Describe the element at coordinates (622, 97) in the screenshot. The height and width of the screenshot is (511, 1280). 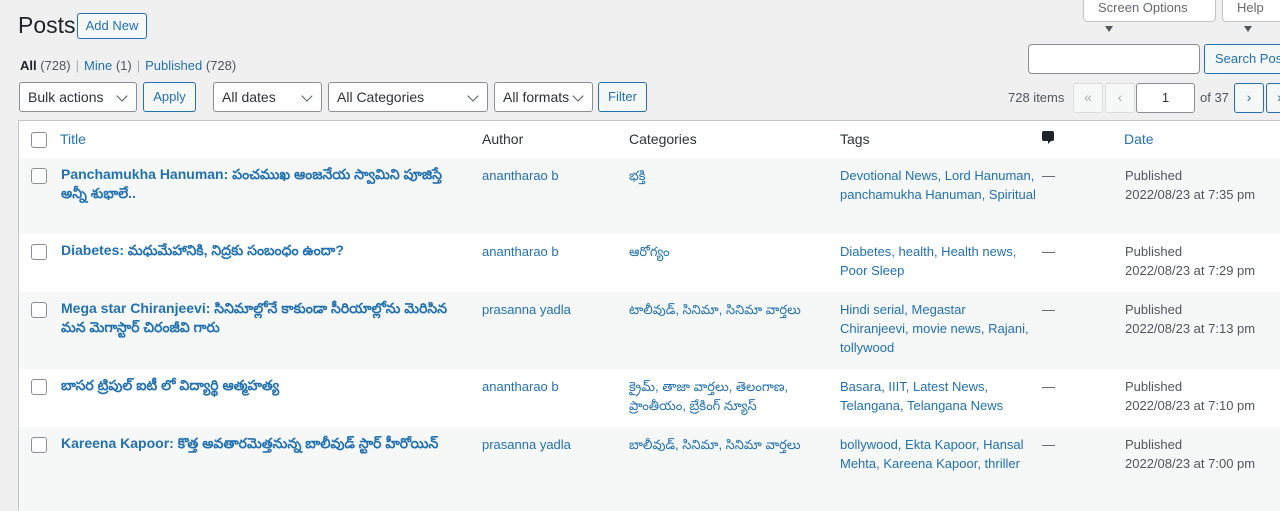
I see `filter-button: Filter` at that location.